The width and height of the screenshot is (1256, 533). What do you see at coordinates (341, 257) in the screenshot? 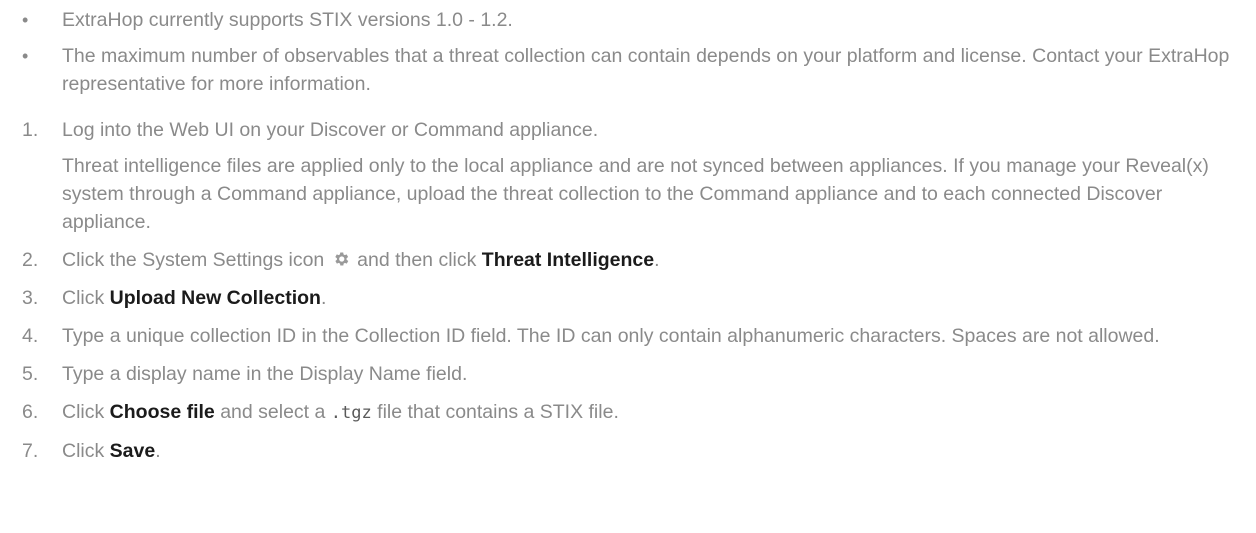
I see `gear-icon` at bounding box center [341, 257].